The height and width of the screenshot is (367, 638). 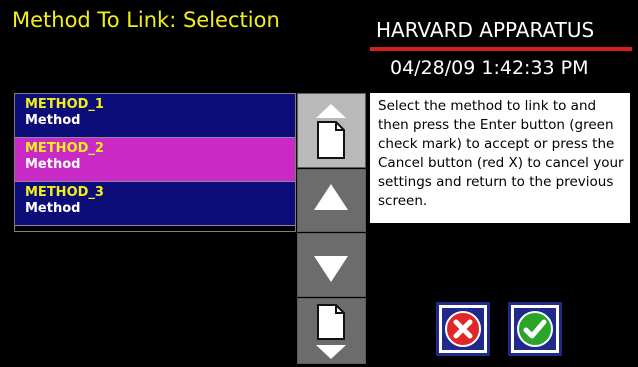 I want to click on red-x-icon, so click(x=463, y=329).